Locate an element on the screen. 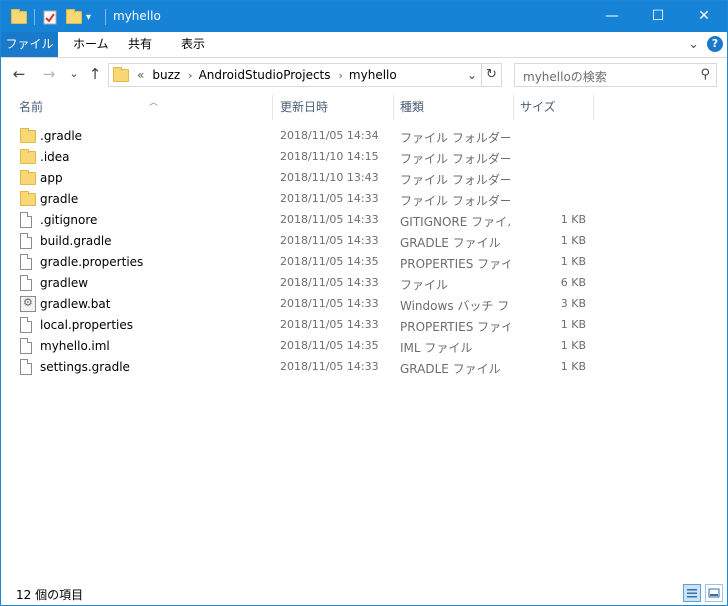 The height and width of the screenshot is (606, 728). back-arrow-icon: ← is located at coordinates (19, 74).